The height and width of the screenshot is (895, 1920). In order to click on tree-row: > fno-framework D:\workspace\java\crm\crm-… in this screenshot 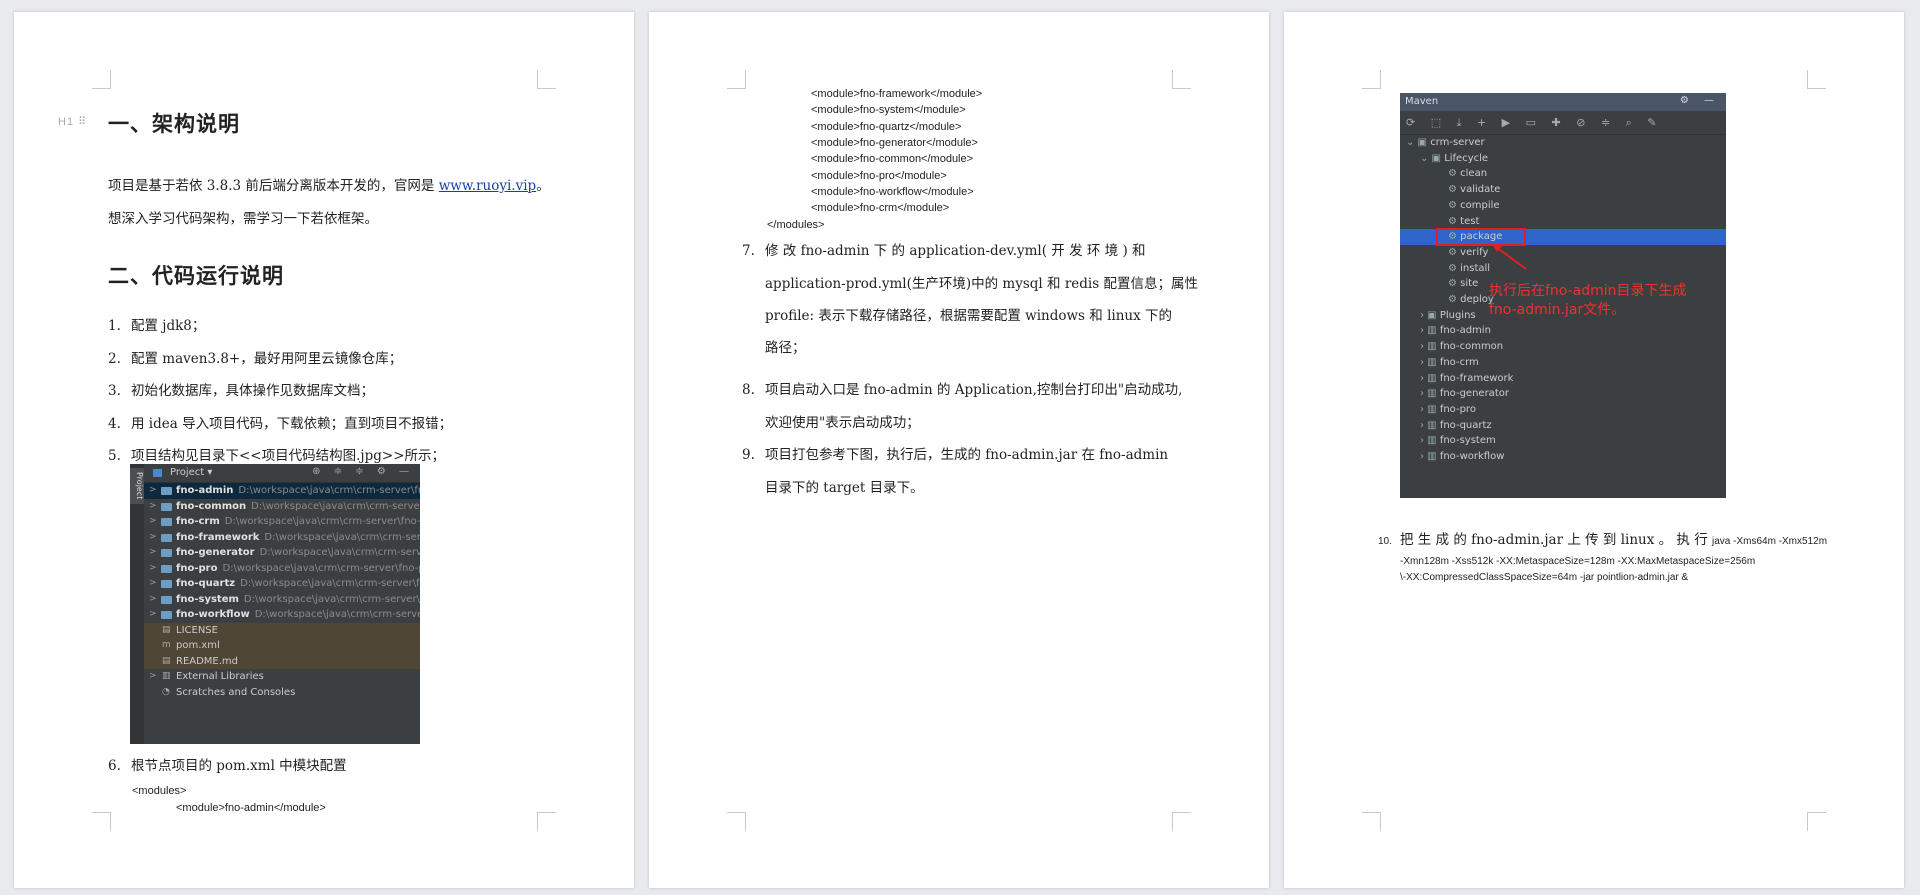, I will do `click(284, 537)`.